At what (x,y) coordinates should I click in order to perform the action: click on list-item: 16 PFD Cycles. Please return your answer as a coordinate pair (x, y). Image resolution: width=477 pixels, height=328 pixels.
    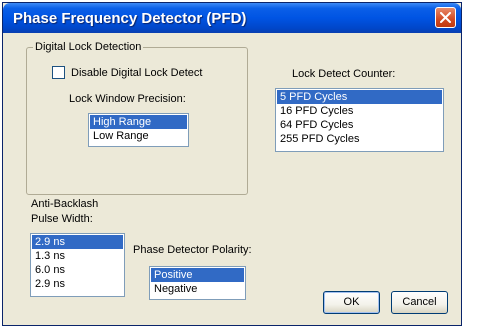
    Looking at the image, I should click on (359, 111).